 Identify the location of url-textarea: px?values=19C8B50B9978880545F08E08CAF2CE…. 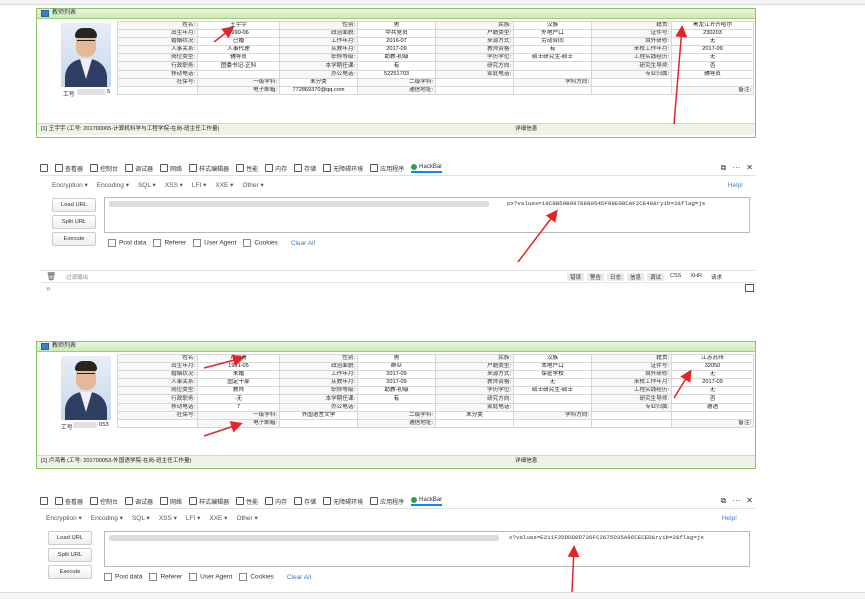
(427, 215).